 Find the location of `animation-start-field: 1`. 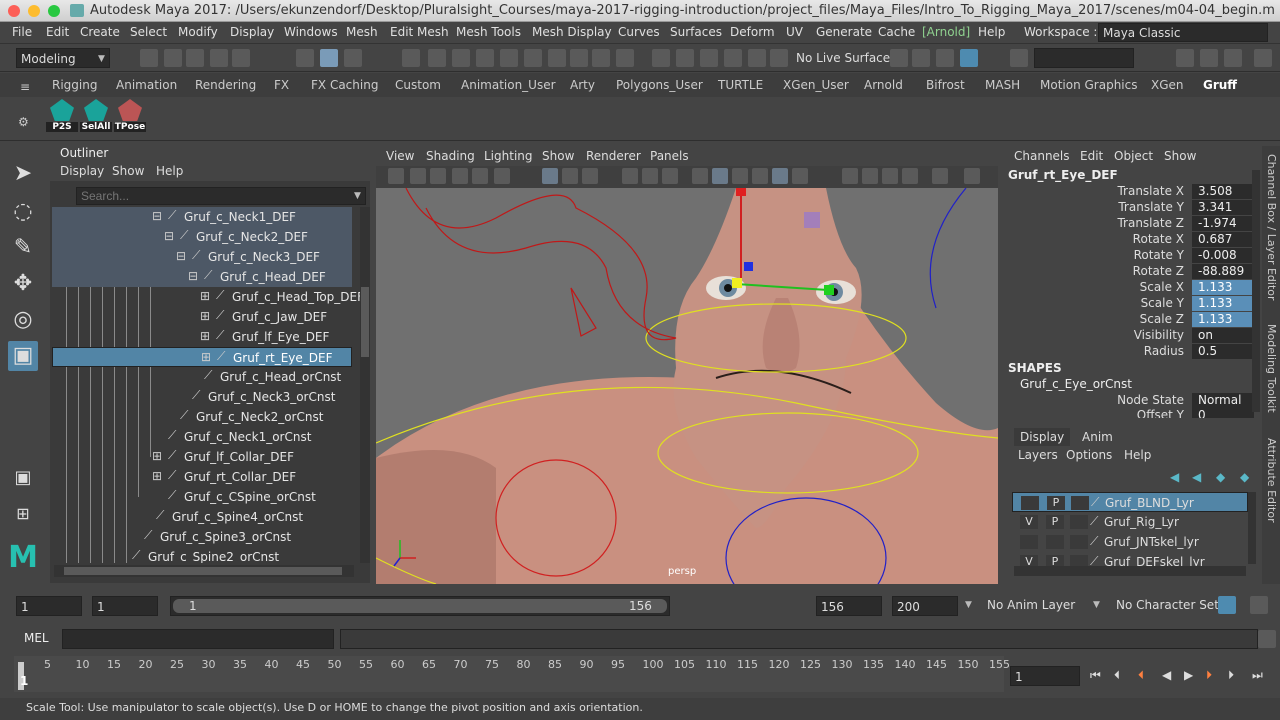

animation-start-field: 1 is located at coordinates (49, 606).